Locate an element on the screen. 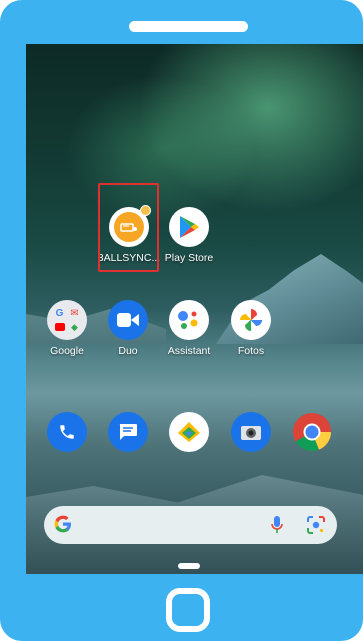  duo-video-icon is located at coordinates (128, 320).